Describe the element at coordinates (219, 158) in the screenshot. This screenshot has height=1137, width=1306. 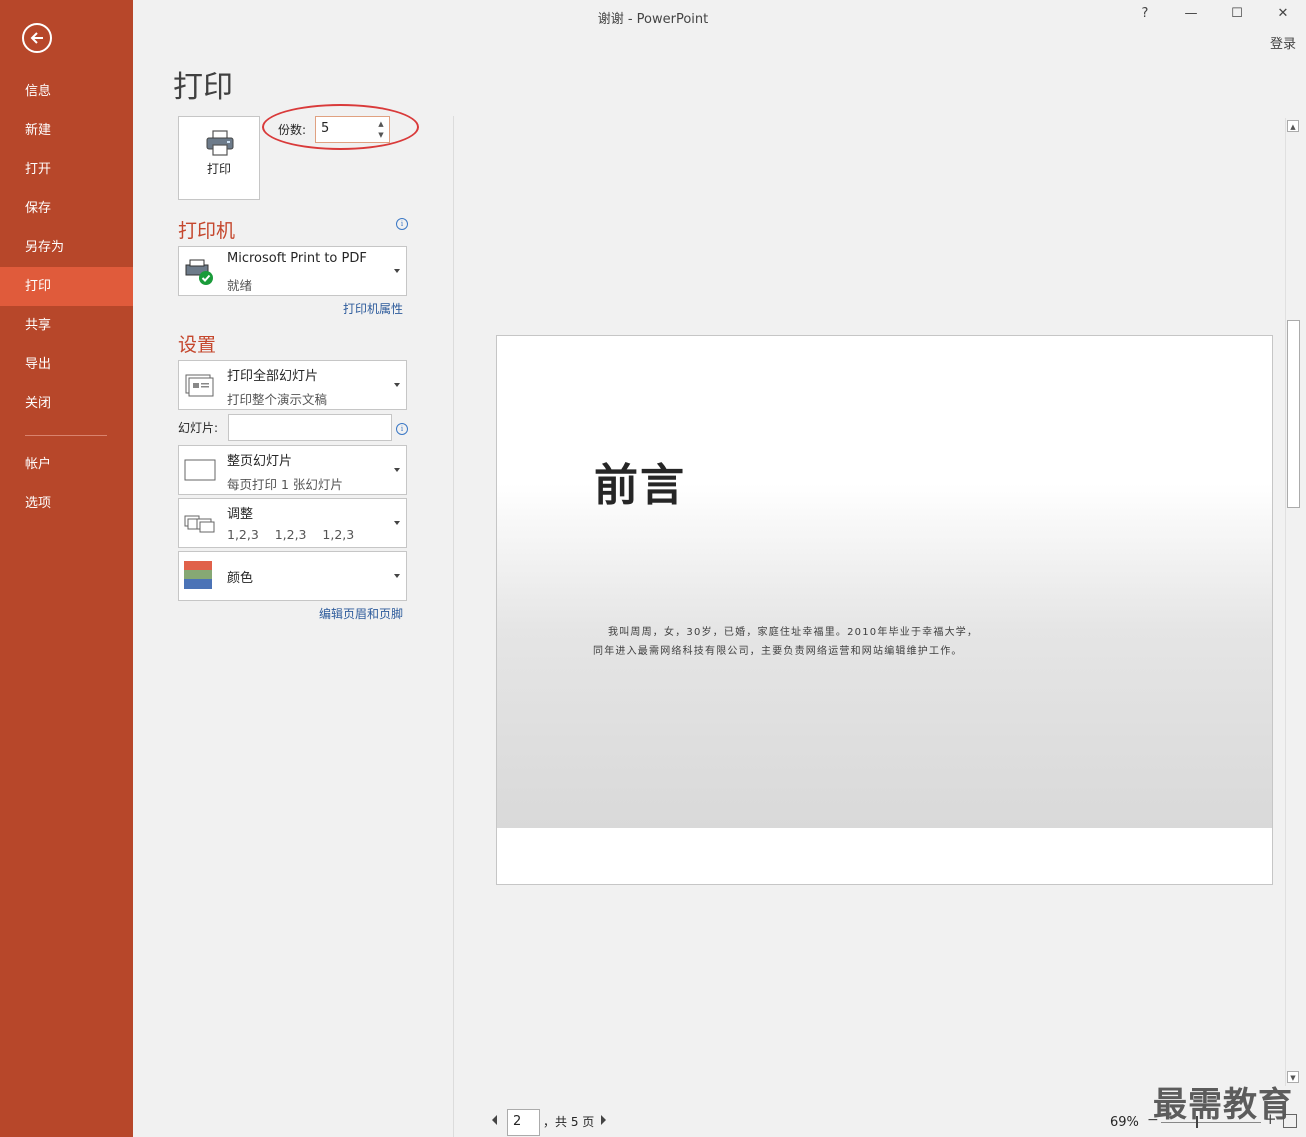
I see `print-button: 打印` at that location.